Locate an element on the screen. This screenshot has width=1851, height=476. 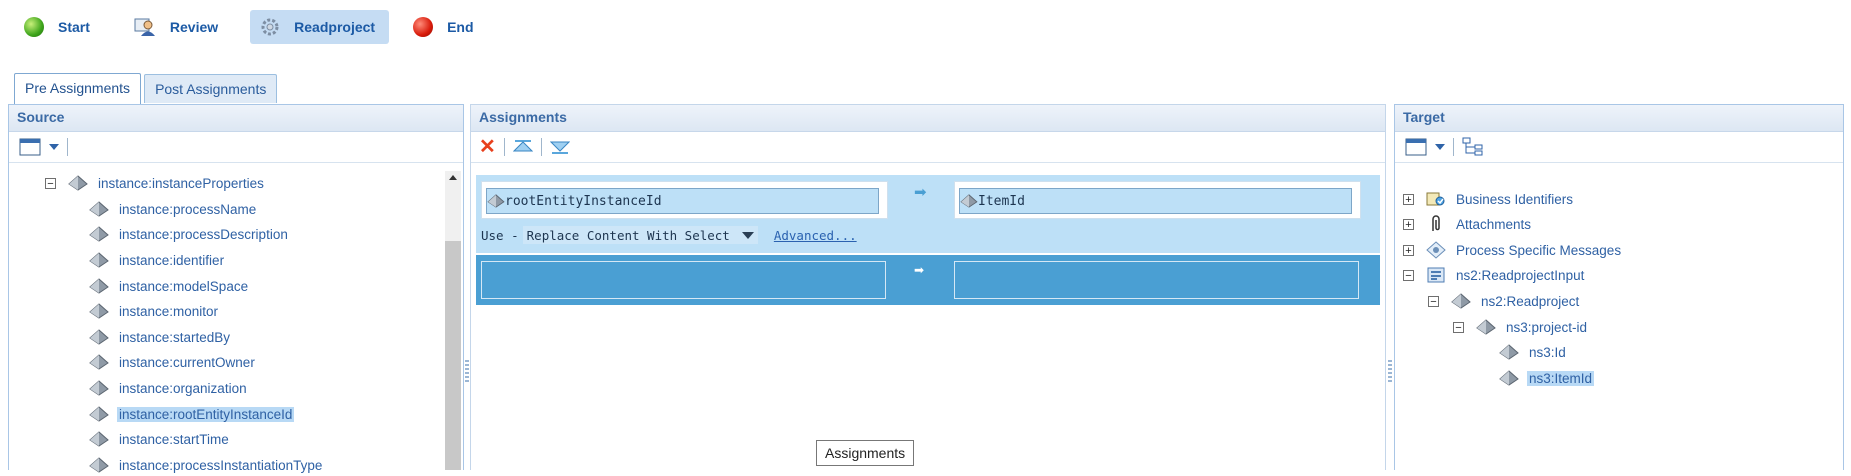
tree-node-itemid: ns3:ItemId is located at coordinates (1547, 378).